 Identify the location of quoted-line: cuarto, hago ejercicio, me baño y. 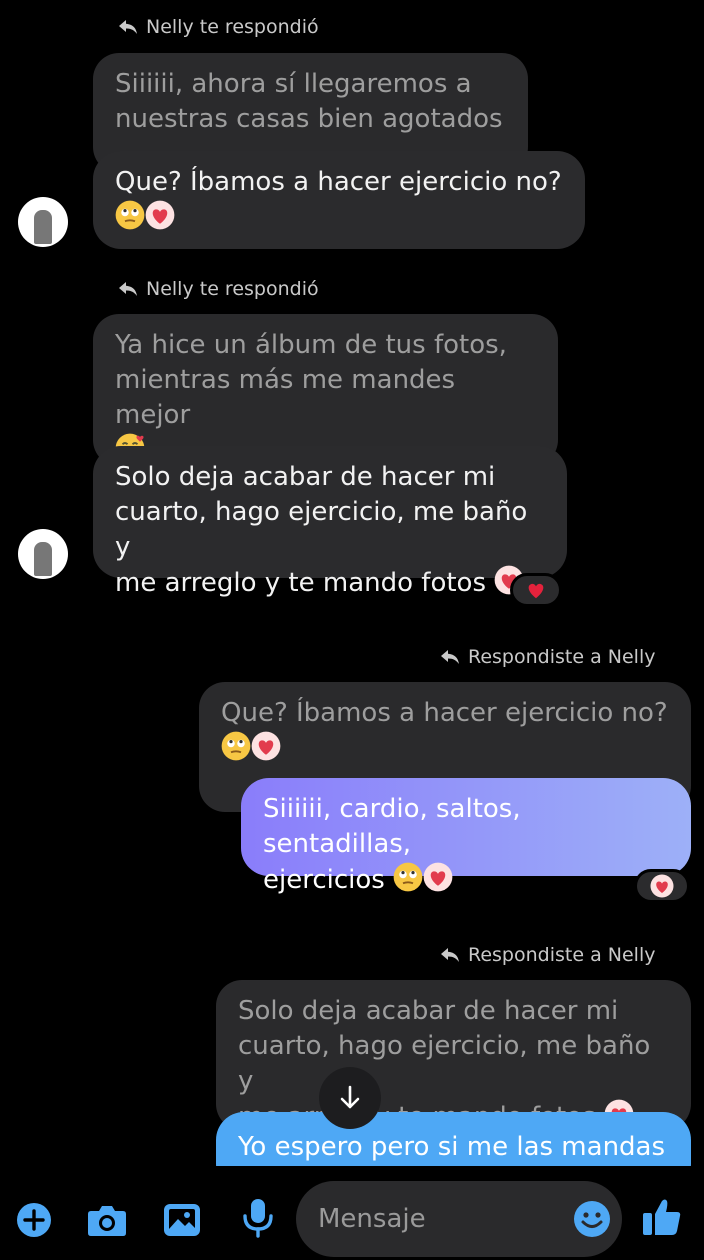
(444, 1063).